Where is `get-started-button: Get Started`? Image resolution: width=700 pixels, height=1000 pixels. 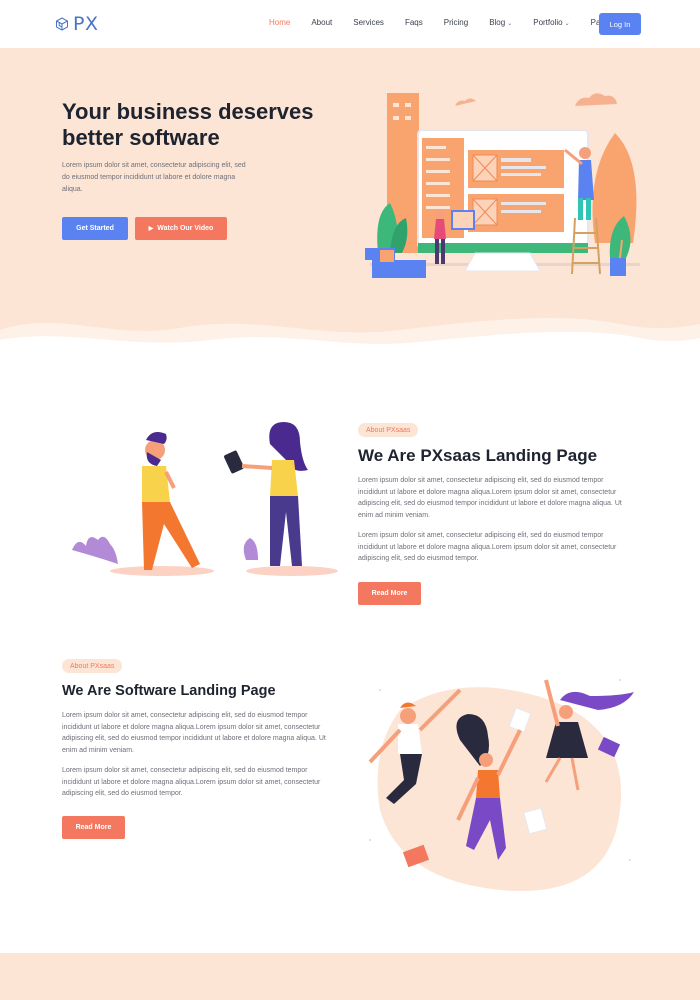
get-started-button: Get Started is located at coordinates (95, 228).